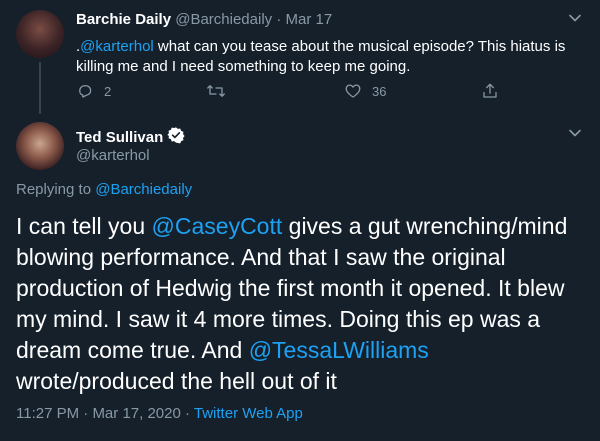 The height and width of the screenshot is (441, 600). What do you see at coordinates (217, 226) in the screenshot?
I see `mention-link-caseycott: @CaseyCott` at bounding box center [217, 226].